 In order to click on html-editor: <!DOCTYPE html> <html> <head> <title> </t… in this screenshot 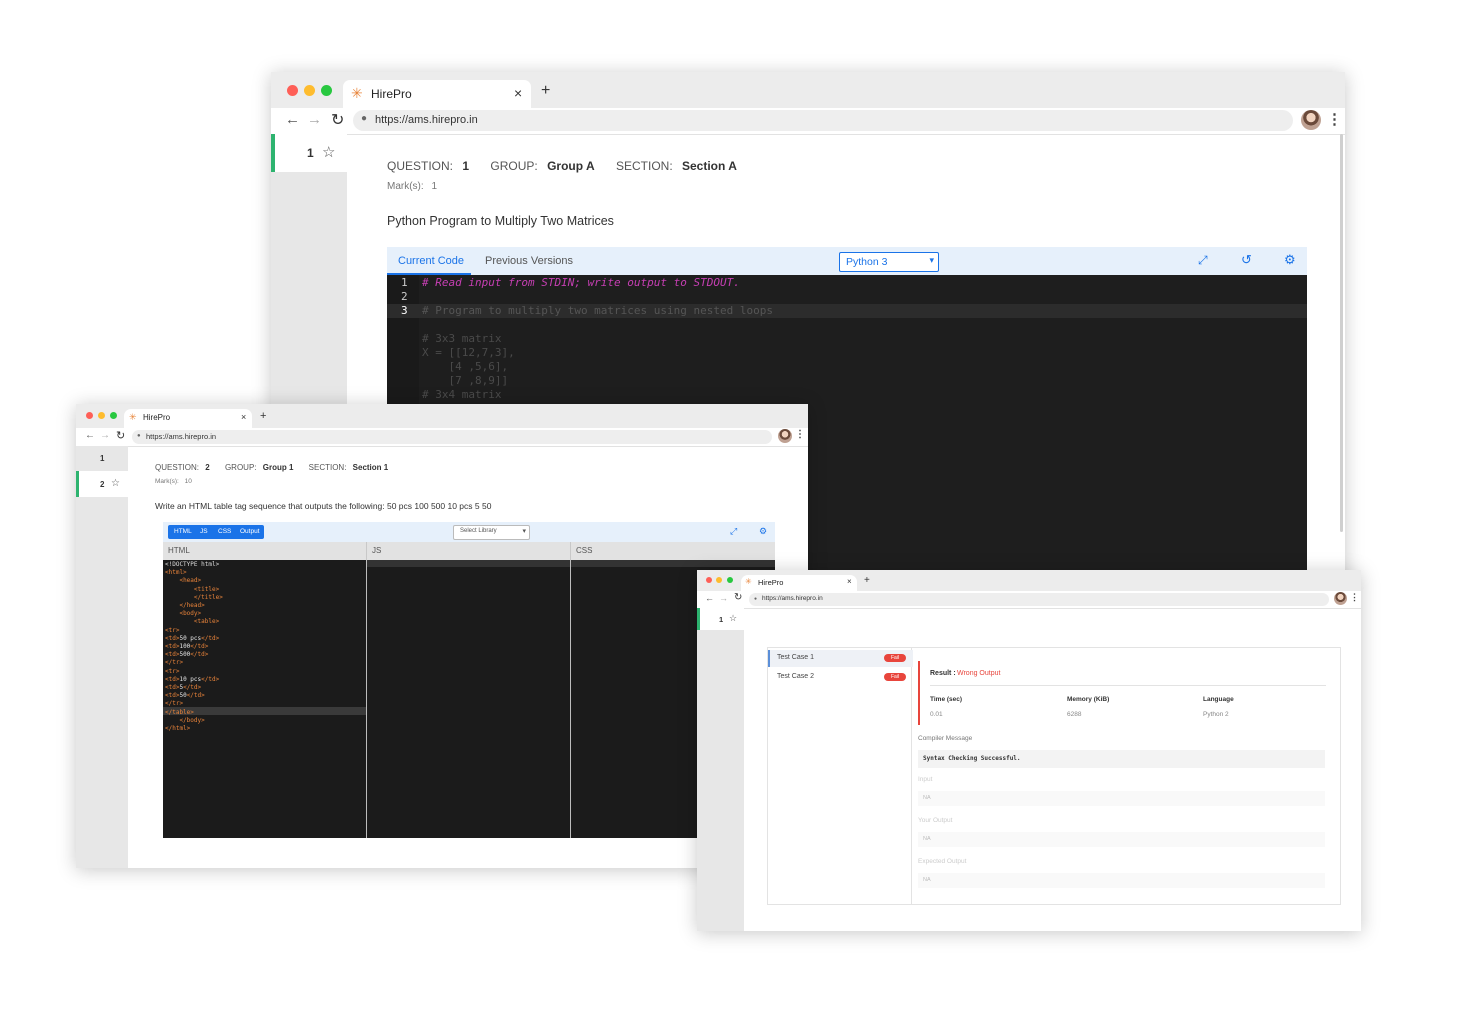, I will do `click(264, 699)`.